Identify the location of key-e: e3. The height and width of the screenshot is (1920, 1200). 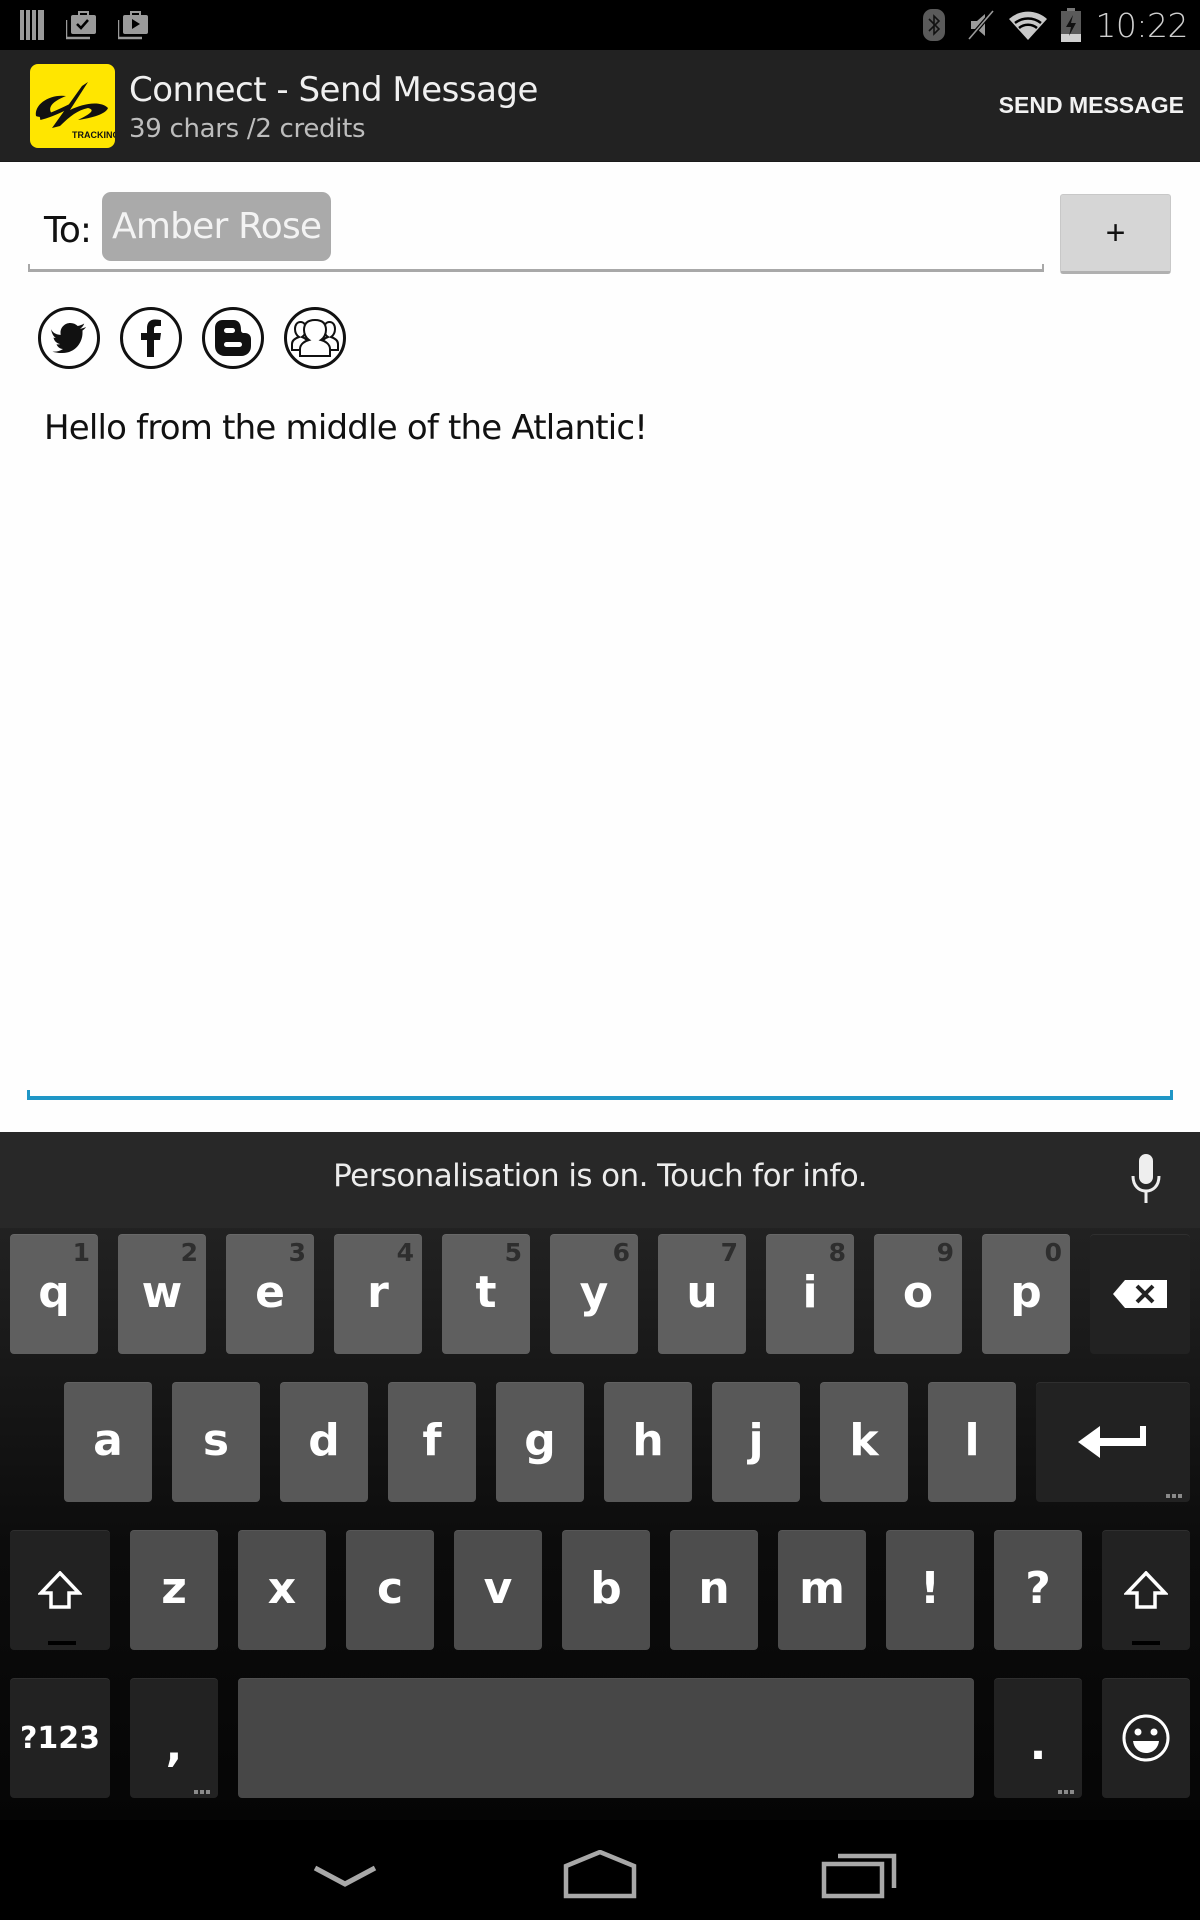
(270, 1294).